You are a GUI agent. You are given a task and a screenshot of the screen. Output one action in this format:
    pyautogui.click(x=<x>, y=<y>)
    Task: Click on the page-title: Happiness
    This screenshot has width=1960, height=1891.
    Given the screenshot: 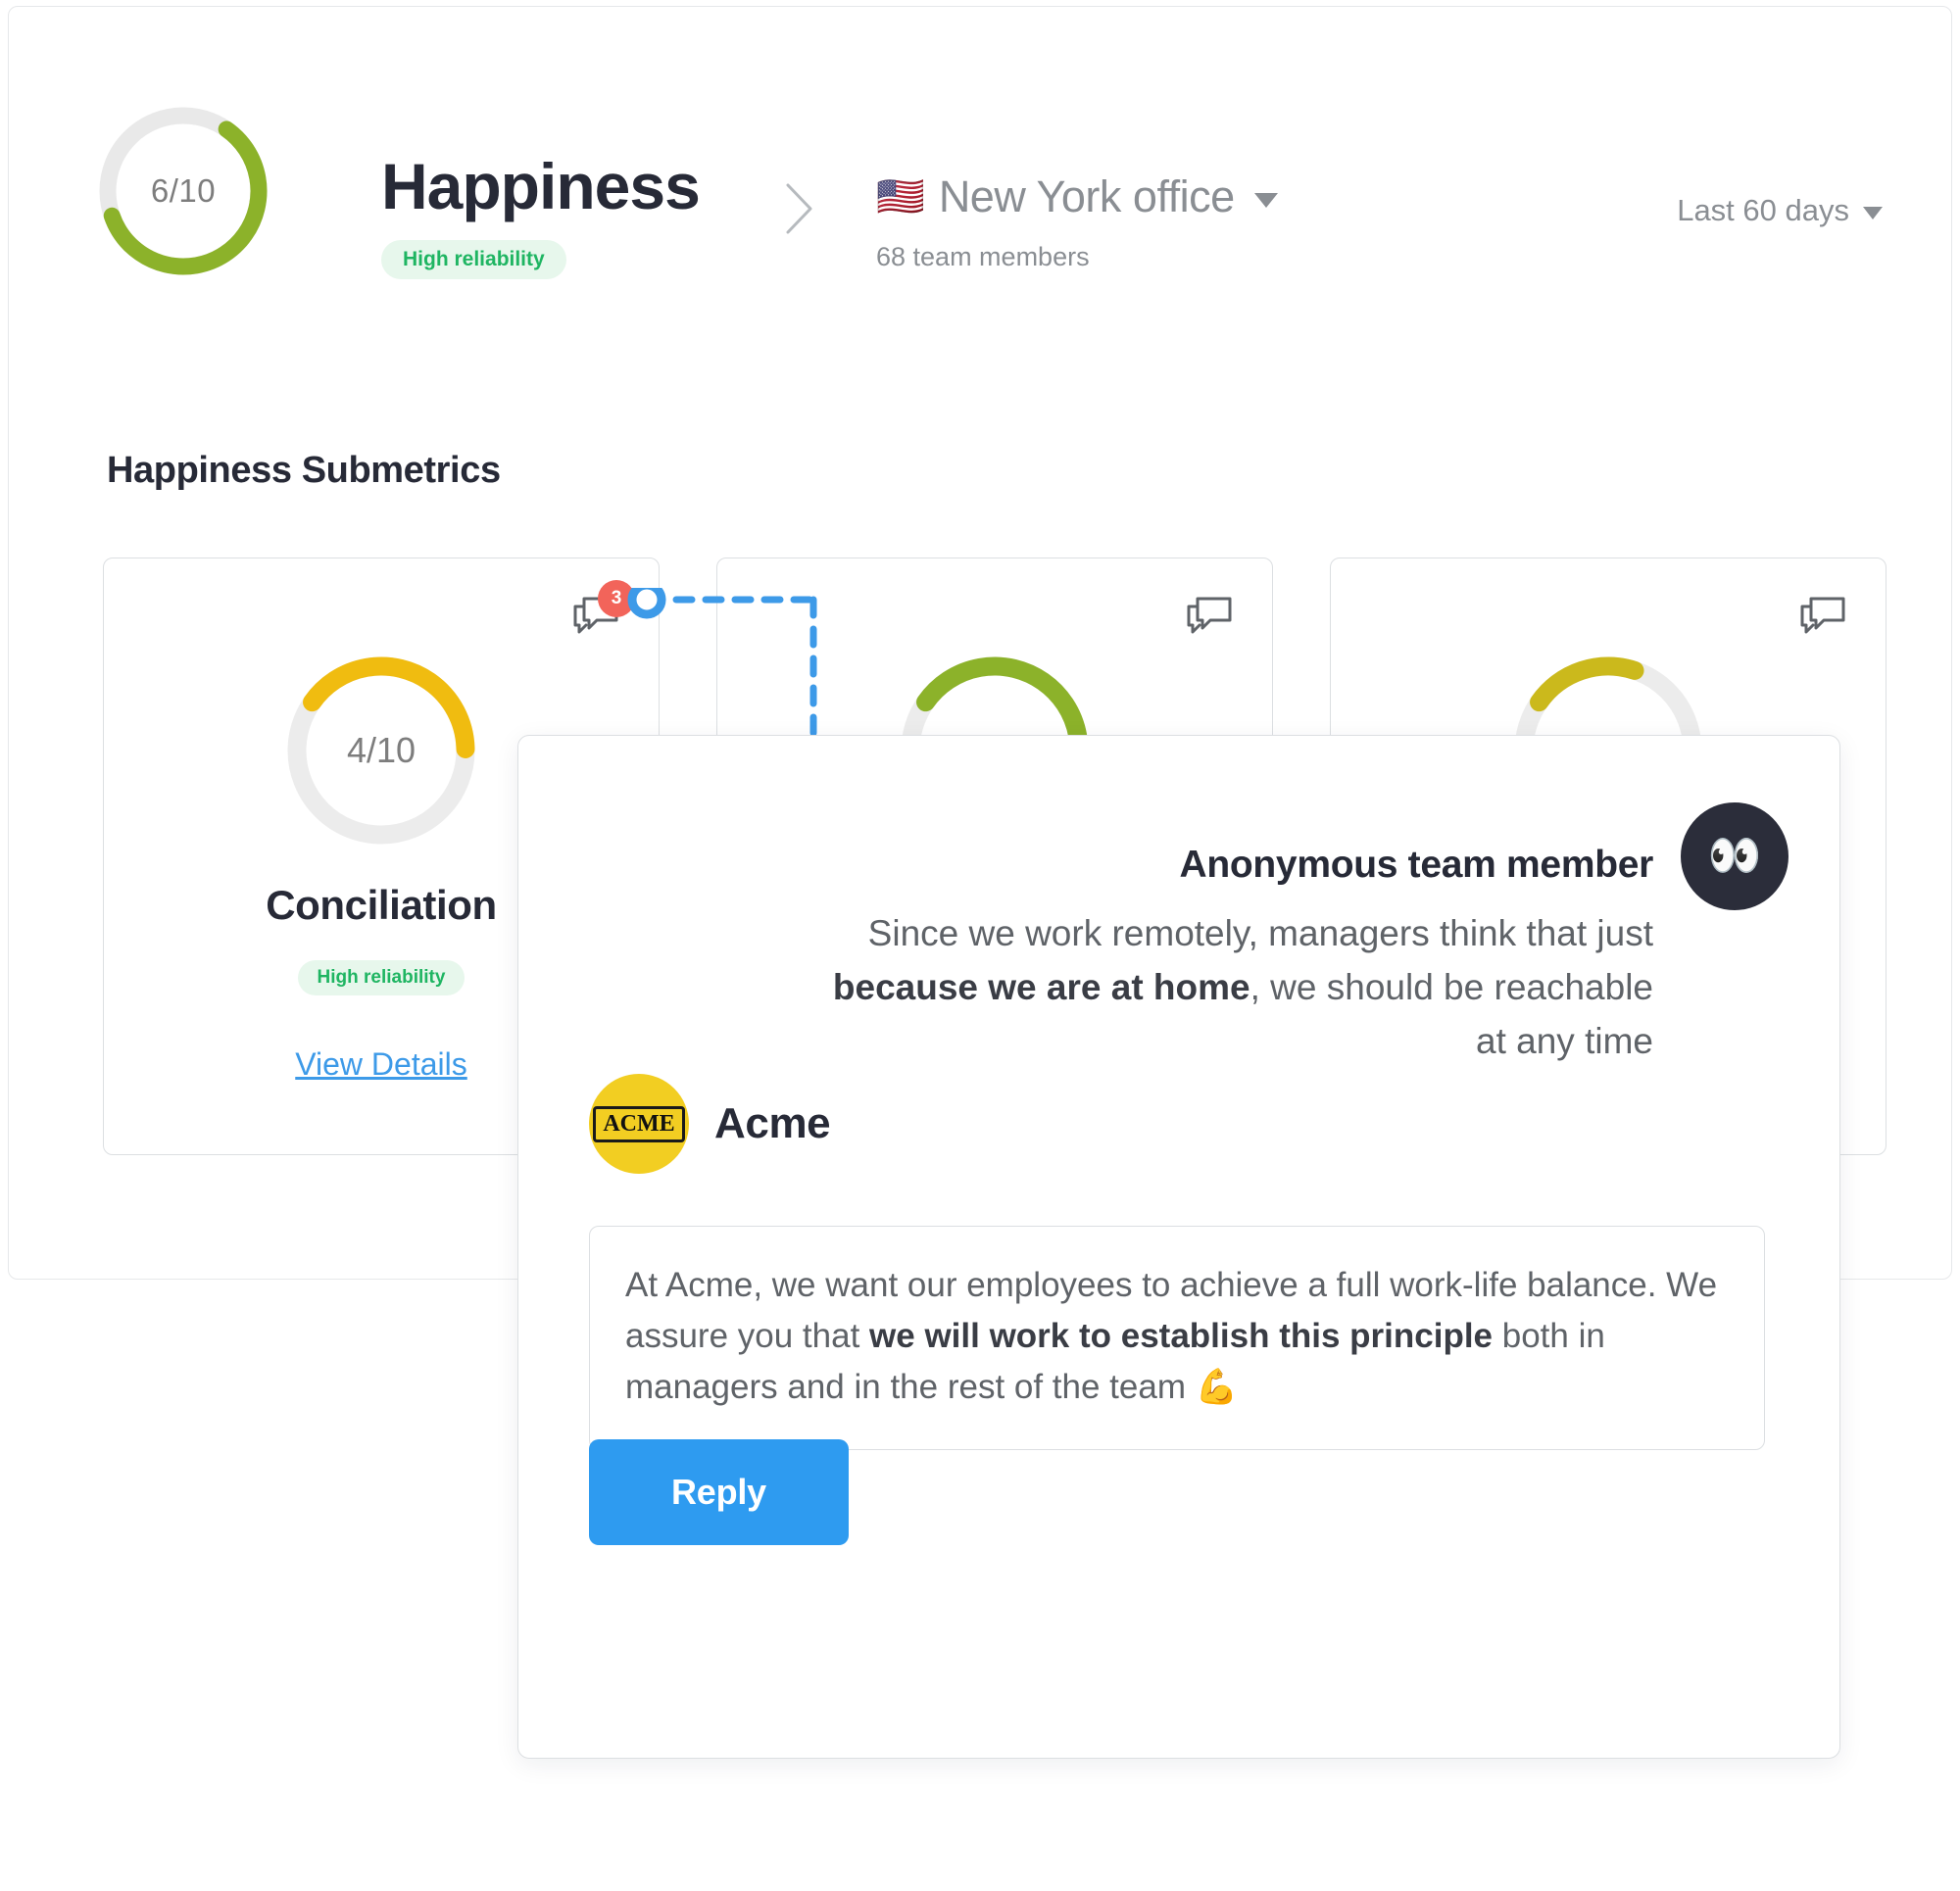 What is the action you would take?
    pyautogui.click(x=541, y=186)
    